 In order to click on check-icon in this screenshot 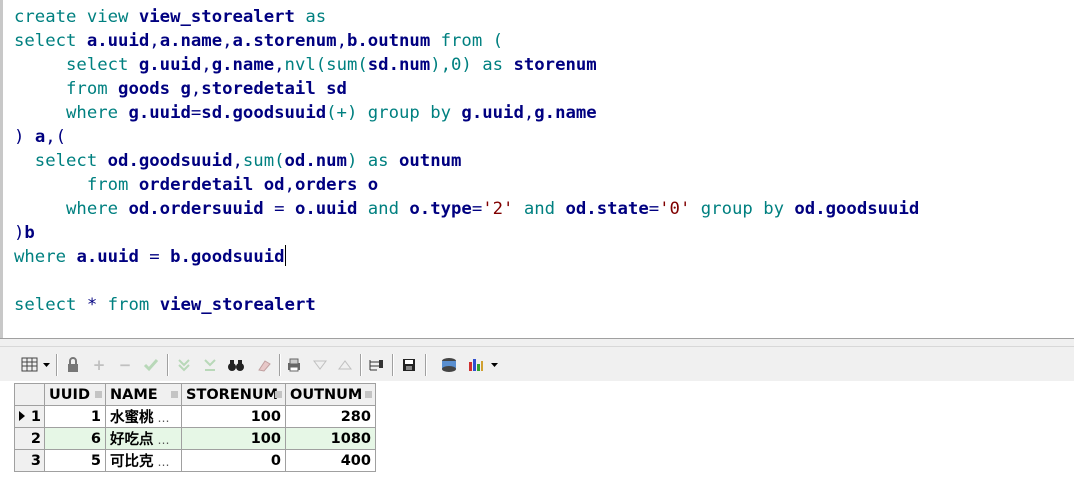, I will do `click(151, 365)`.